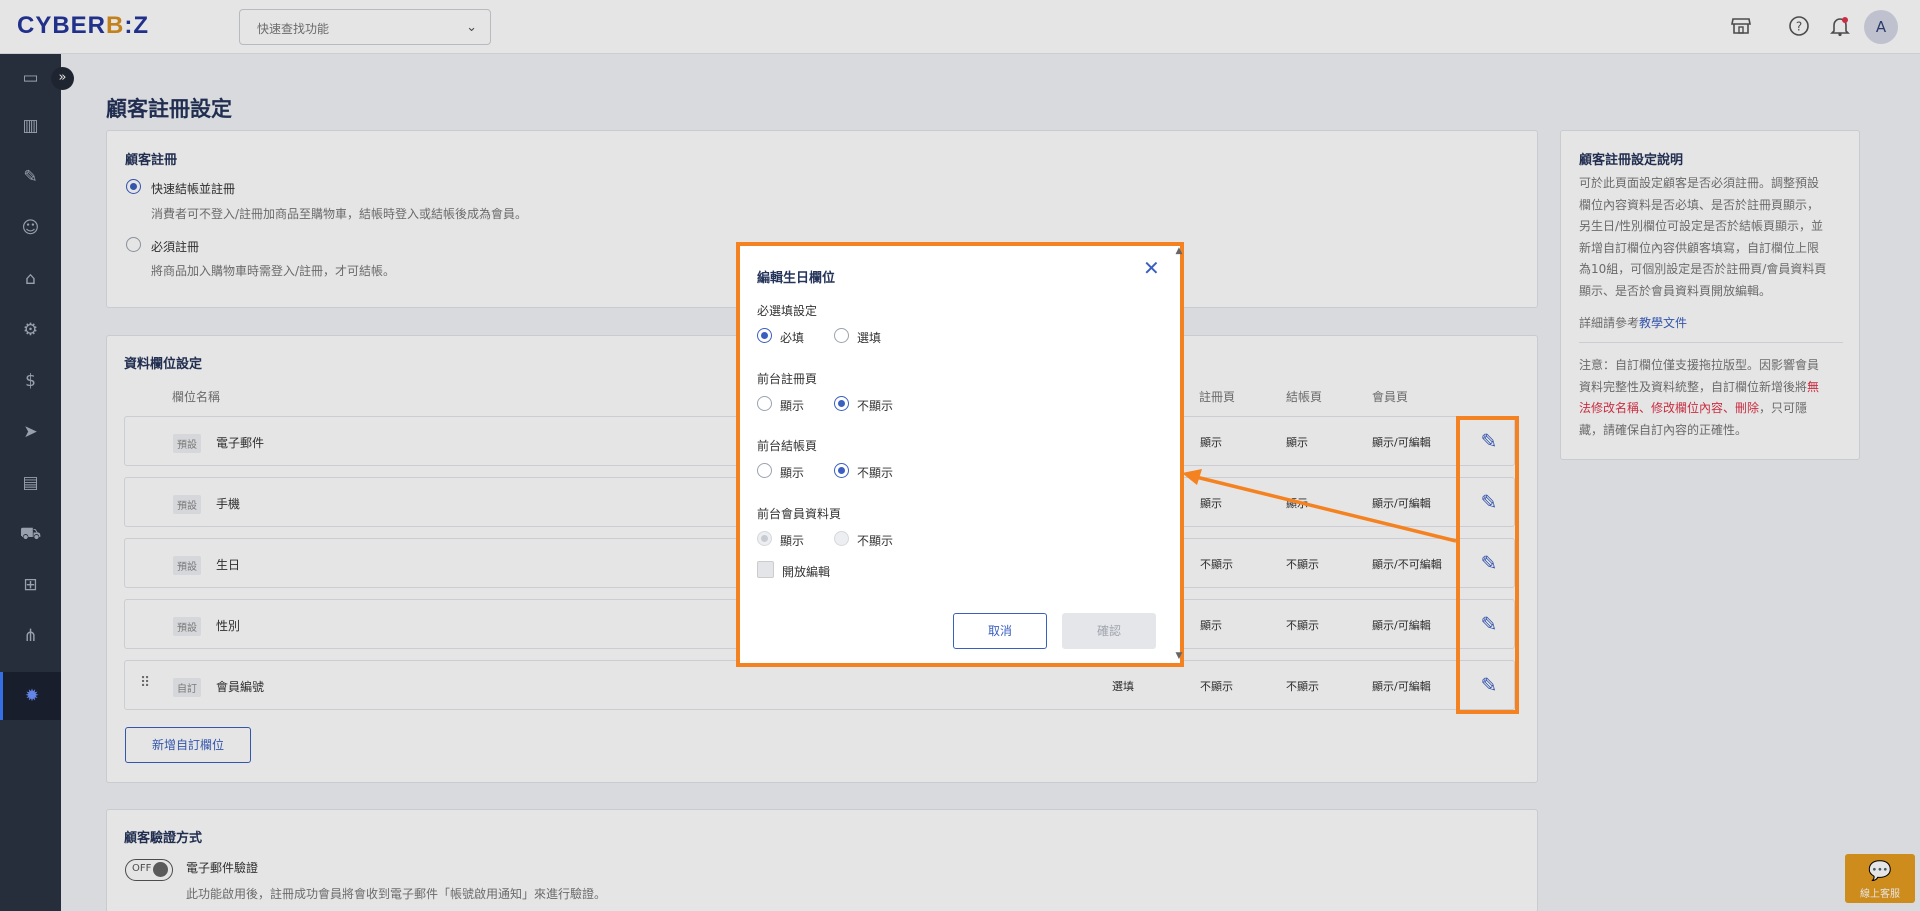 Image resolution: width=1920 pixels, height=911 pixels. Describe the element at coordinates (1109, 631) in the screenshot. I see `confirm-button: 確認` at that location.